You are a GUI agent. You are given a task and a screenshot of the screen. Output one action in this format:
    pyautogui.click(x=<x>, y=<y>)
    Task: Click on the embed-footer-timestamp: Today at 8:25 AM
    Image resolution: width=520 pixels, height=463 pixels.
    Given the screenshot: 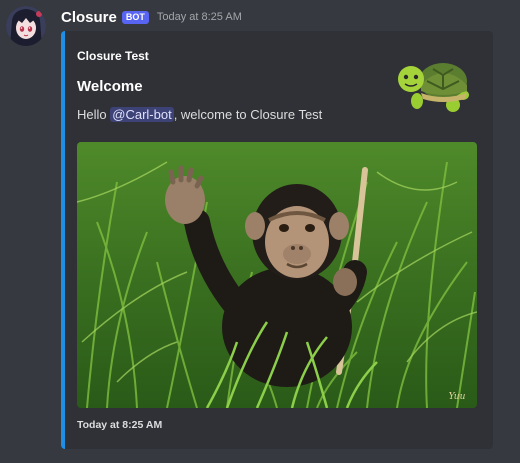 What is the action you would take?
    pyautogui.click(x=120, y=425)
    